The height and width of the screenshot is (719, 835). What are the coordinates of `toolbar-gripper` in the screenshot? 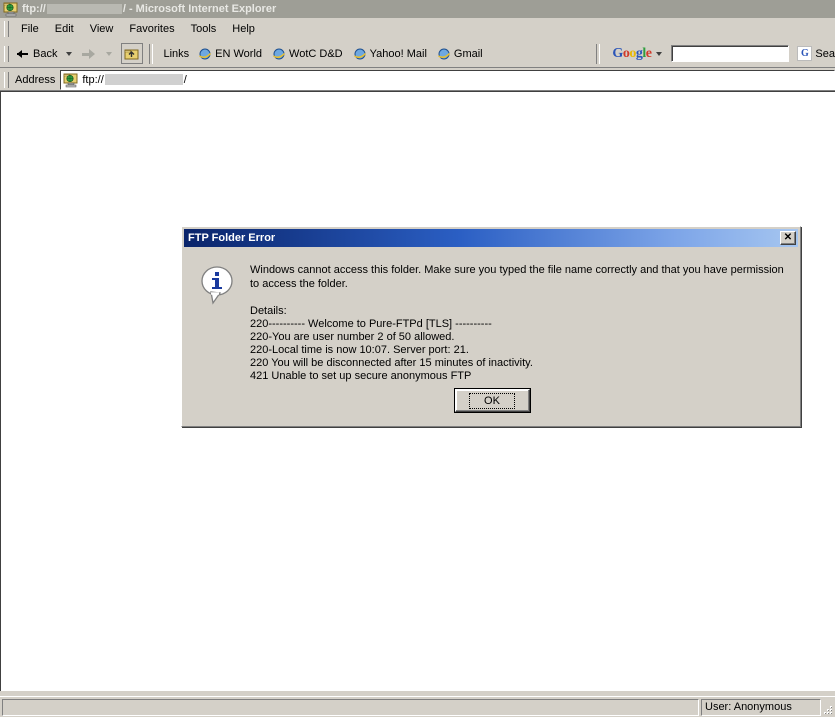 It's located at (6, 53).